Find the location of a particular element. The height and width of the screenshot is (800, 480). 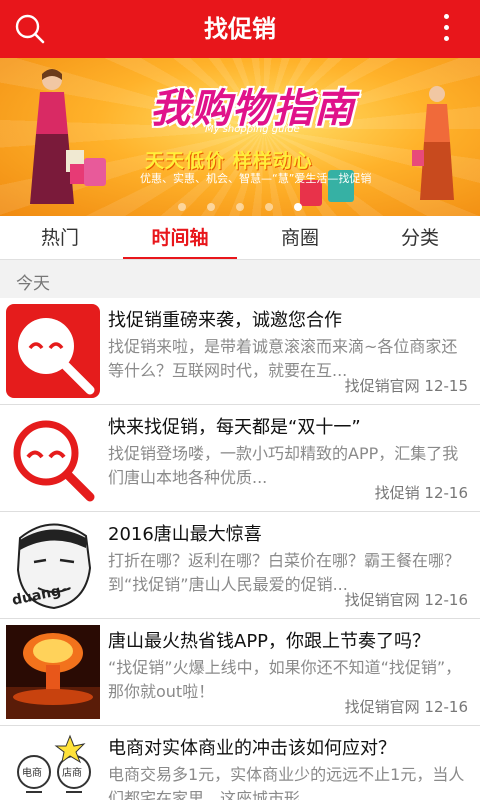

explosion-image is located at coordinates (53, 672).